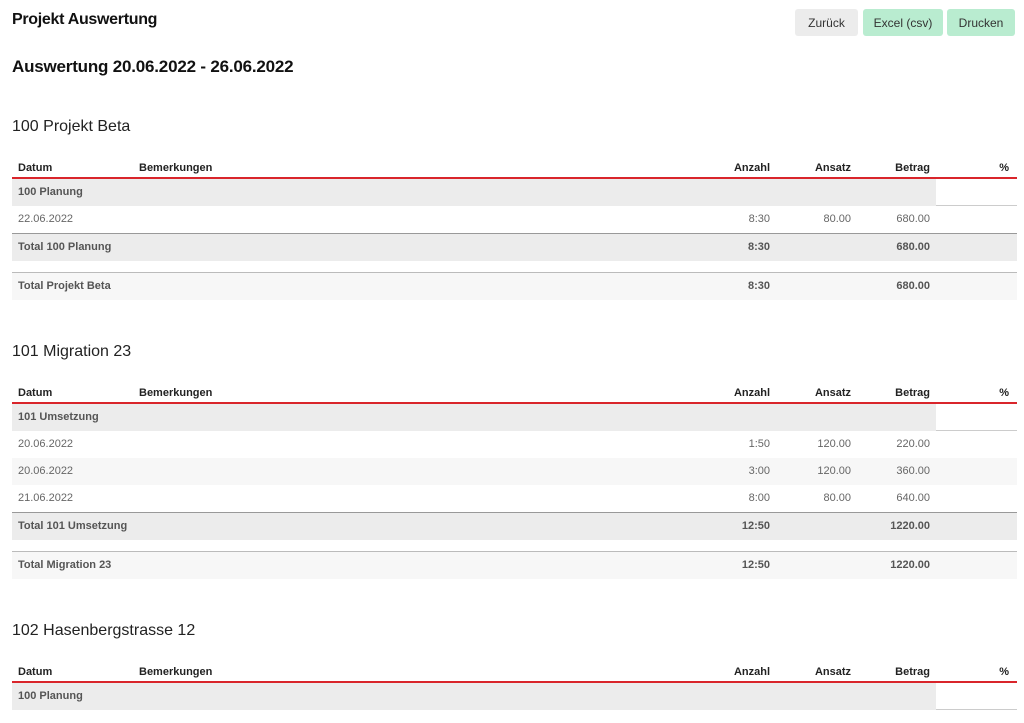 Image resolution: width=1024 pixels, height=723 pixels. Describe the element at coordinates (72, 351) in the screenshot. I see `project-title: 101 Migration 23` at that location.